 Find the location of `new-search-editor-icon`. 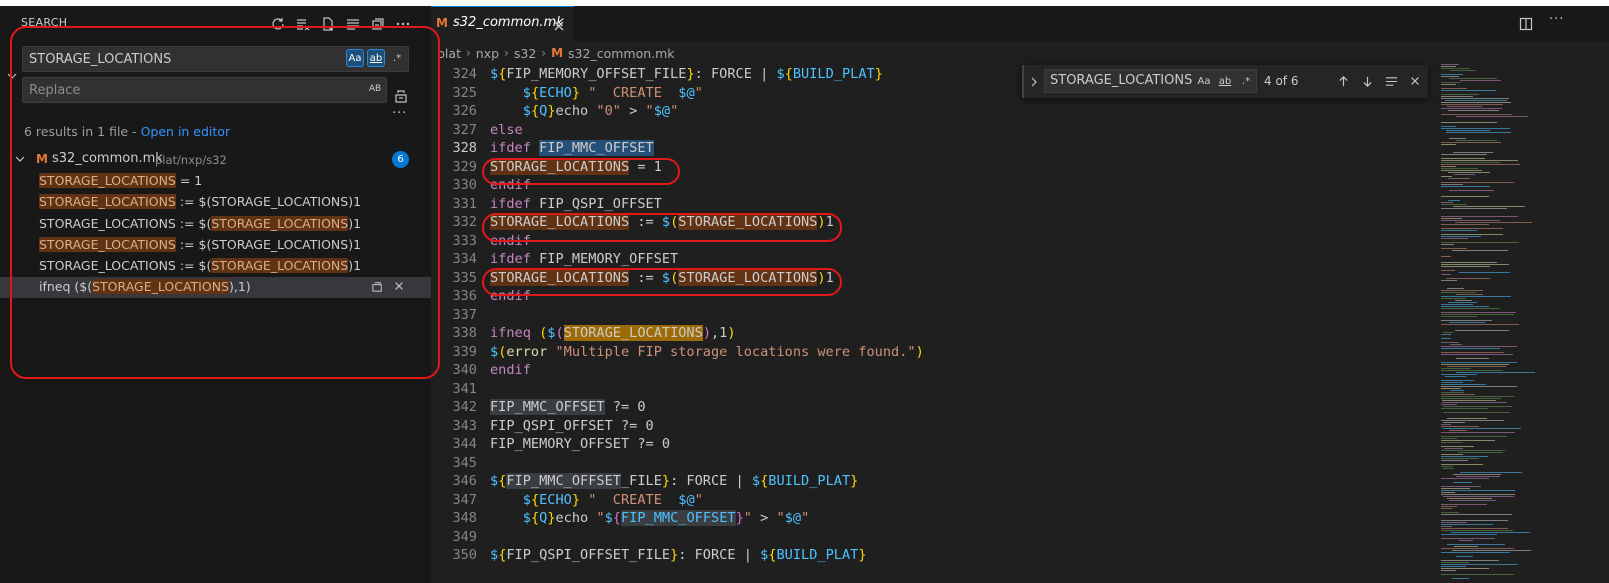

new-search-editor-icon is located at coordinates (328, 24).